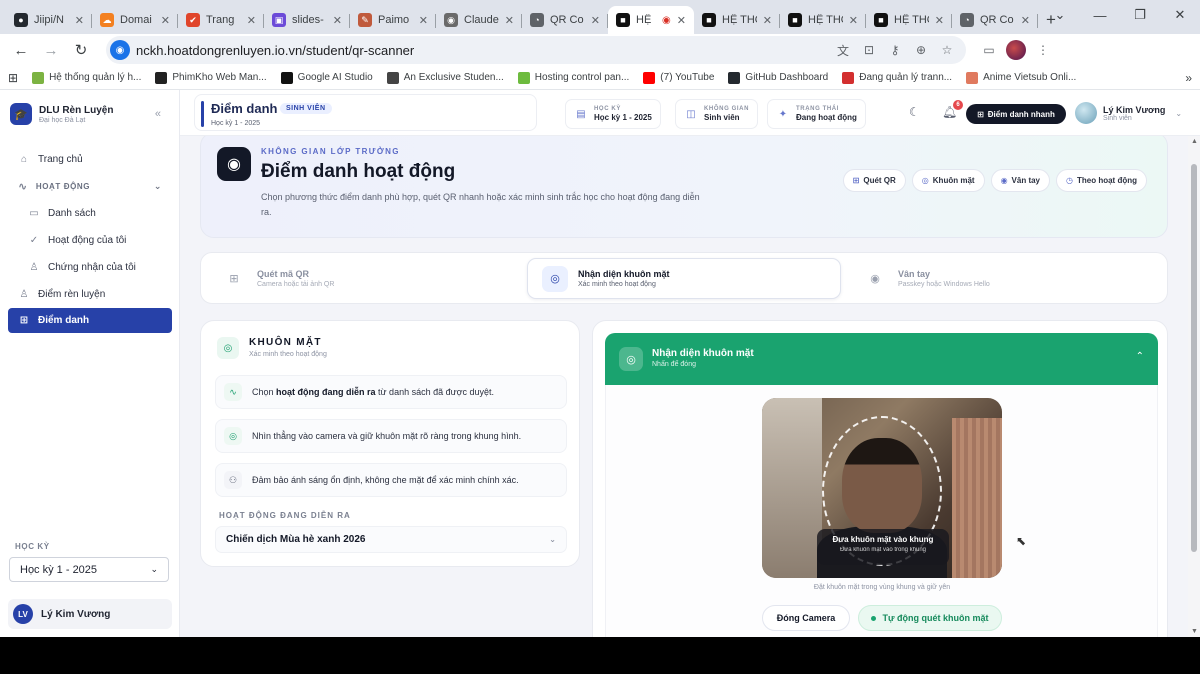 Image resolution: width=1200 pixels, height=674 pixels. I want to click on sidebar-item-list: ▭ Danh sách, so click(90, 213).